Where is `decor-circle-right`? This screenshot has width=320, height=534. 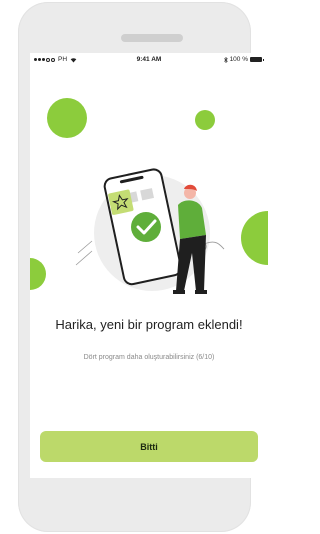
decor-circle-right is located at coordinates (254, 238).